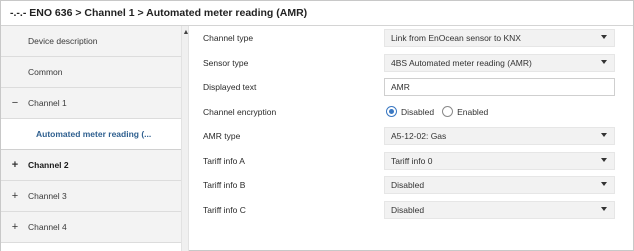 Image resolution: width=634 pixels, height=251 pixels. I want to click on radio-checked-icon, so click(391, 112).